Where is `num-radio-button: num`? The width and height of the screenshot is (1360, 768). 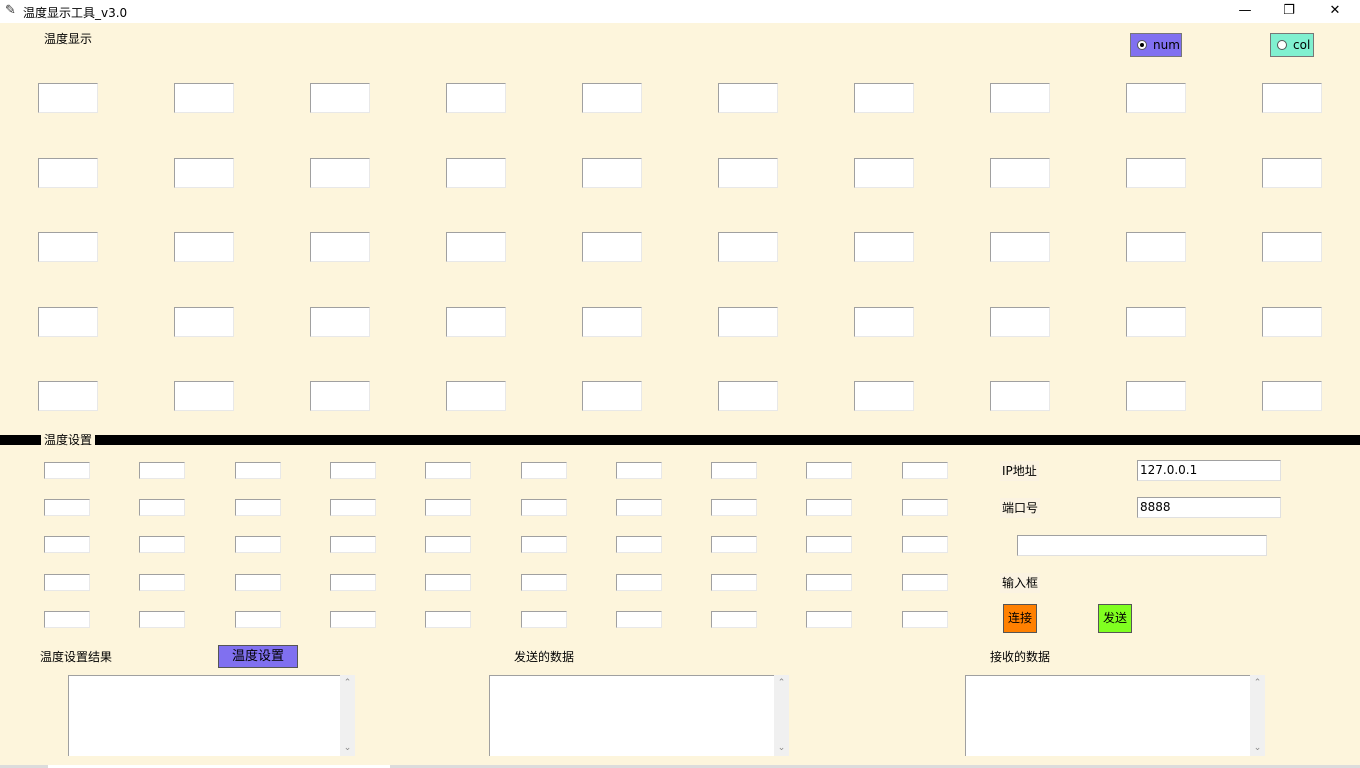 num-radio-button: num is located at coordinates (1156, 45).